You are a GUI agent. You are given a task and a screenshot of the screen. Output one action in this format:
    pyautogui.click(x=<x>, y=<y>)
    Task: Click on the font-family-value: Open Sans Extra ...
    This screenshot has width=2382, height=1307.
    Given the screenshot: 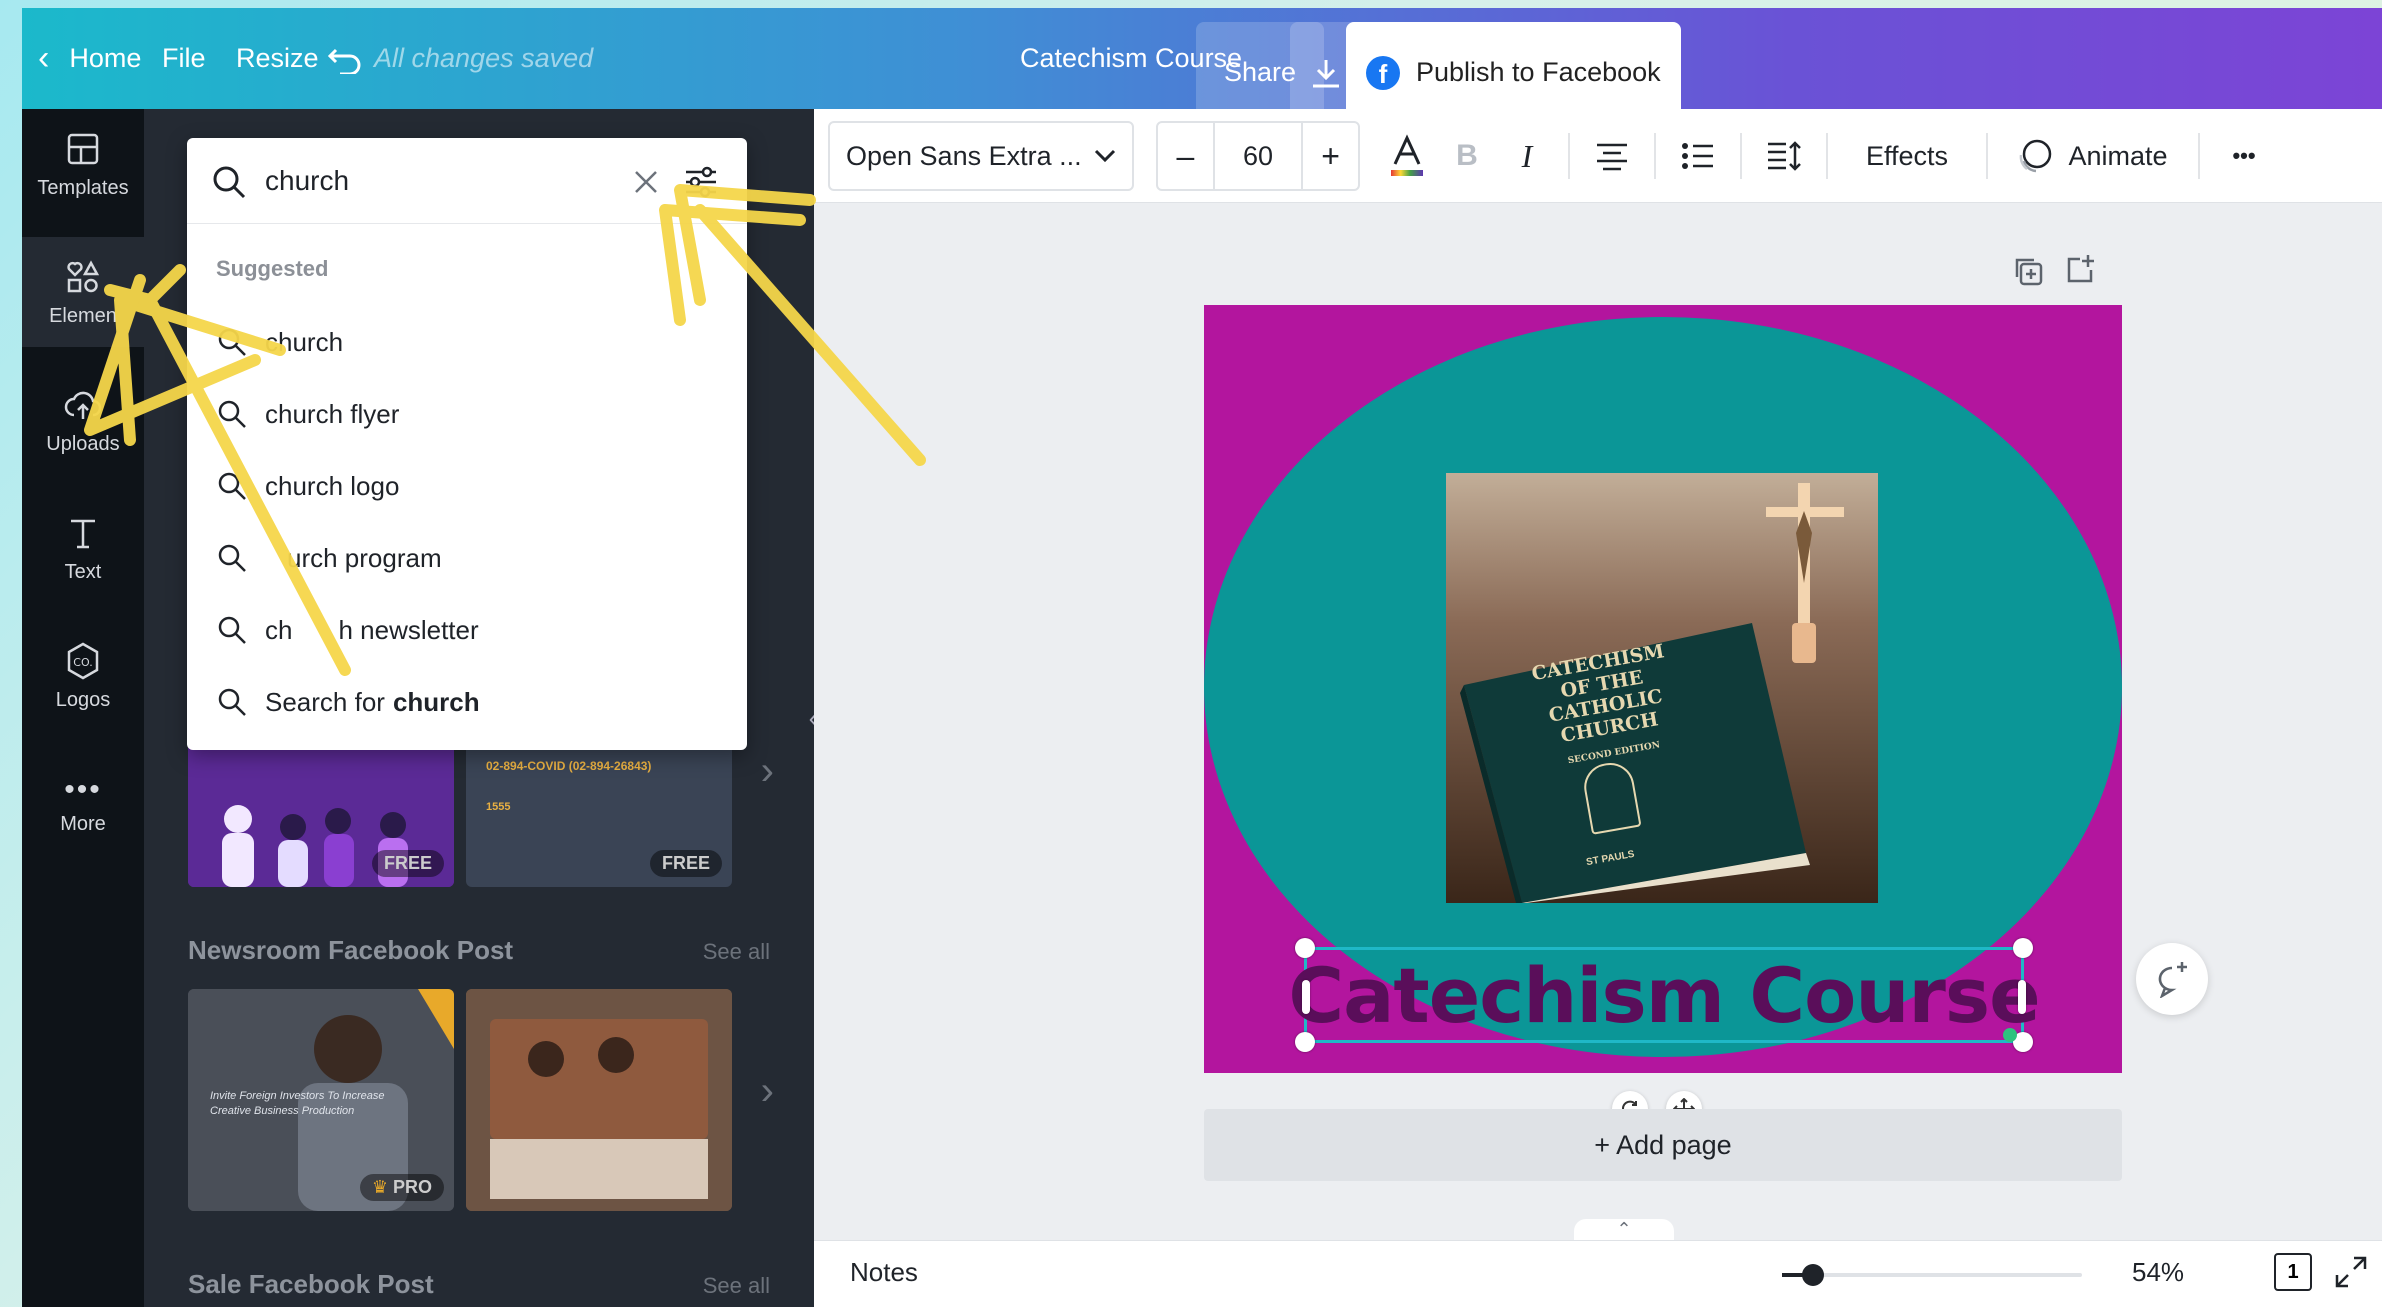 What is the action you would take?
    pyautogui.click(x=964, y=155)
    